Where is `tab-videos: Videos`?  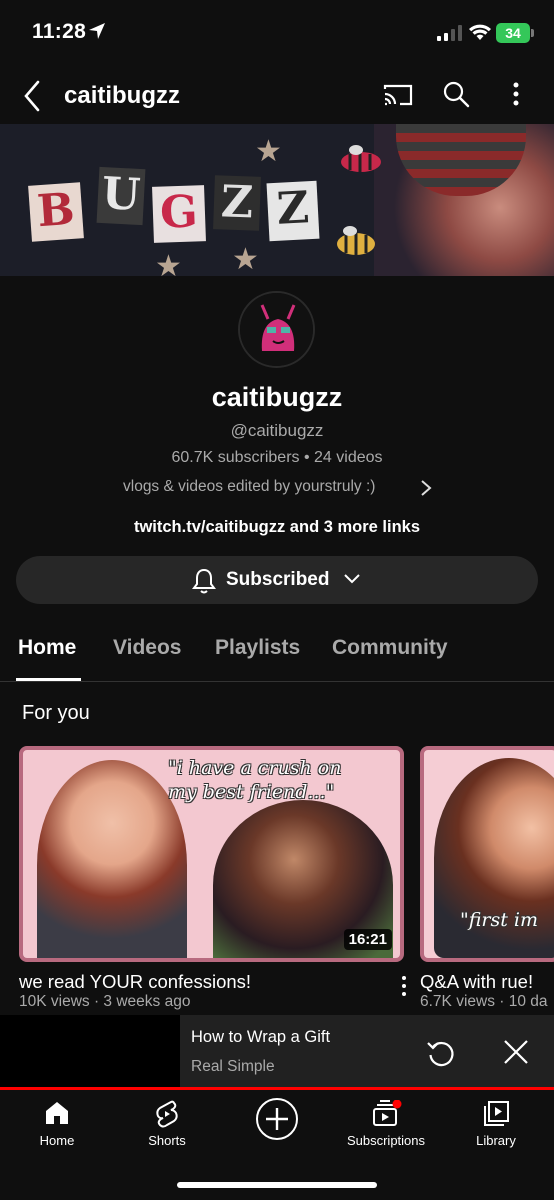
tab-videos: Videos is located at coordinates (147, 648).